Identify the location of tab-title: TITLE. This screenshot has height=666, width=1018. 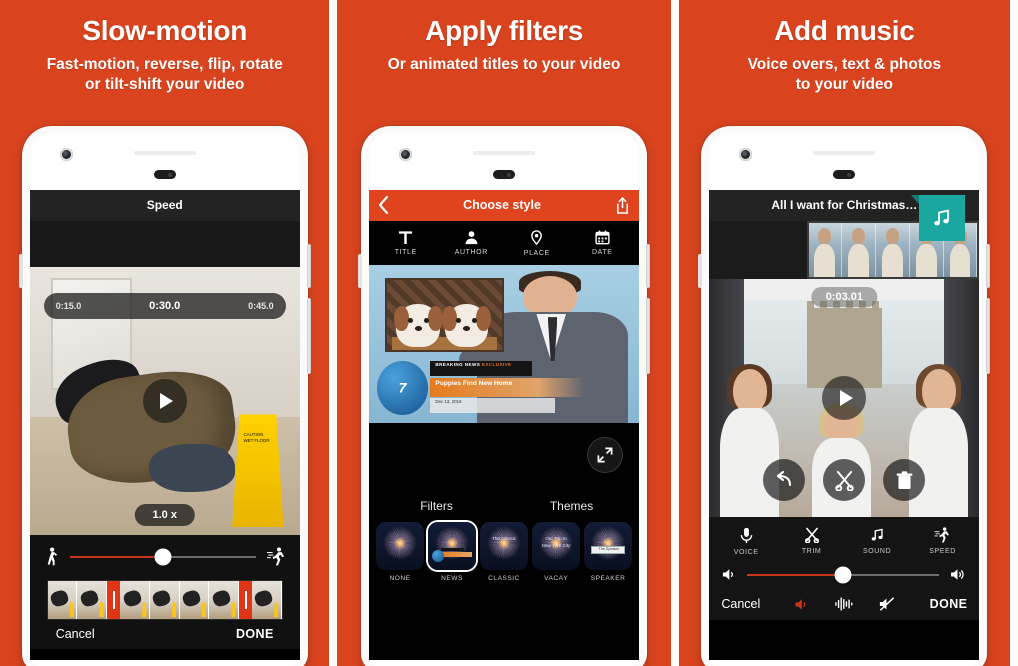
(406, 243).